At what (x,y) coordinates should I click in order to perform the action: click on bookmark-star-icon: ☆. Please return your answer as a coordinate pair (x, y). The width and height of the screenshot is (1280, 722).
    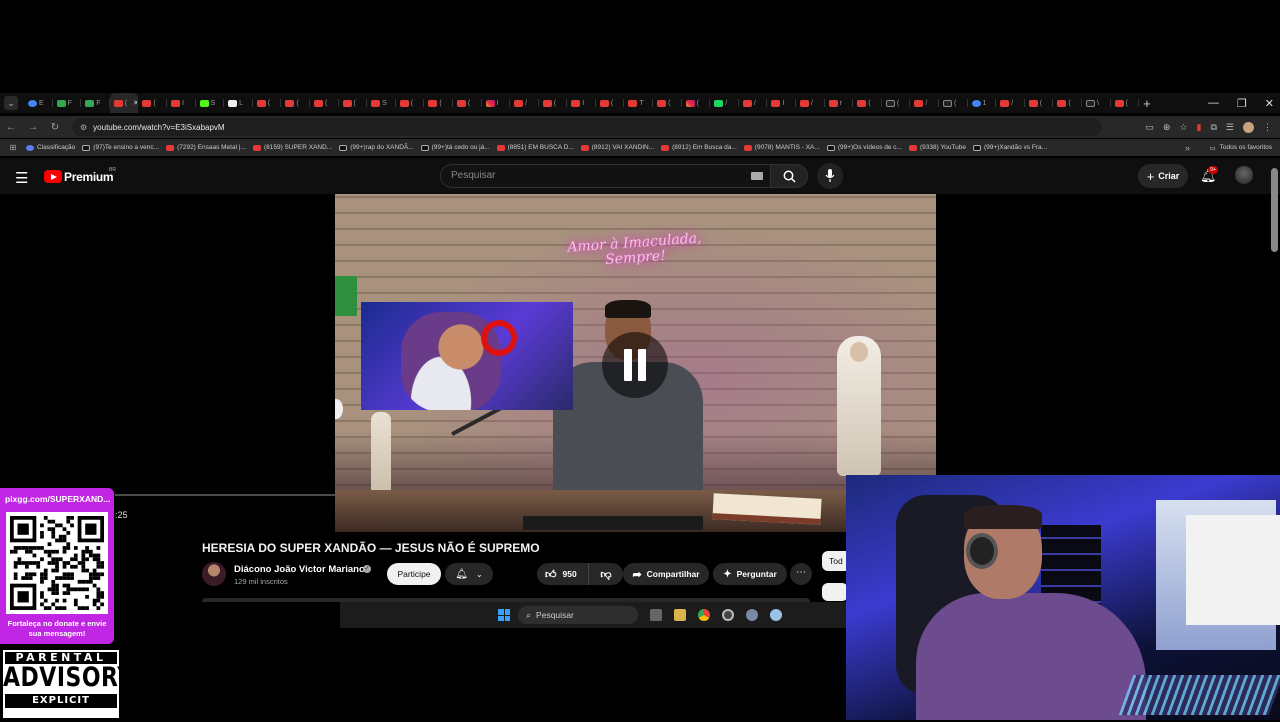
    Looking at the image, I should click on (1183, 127).